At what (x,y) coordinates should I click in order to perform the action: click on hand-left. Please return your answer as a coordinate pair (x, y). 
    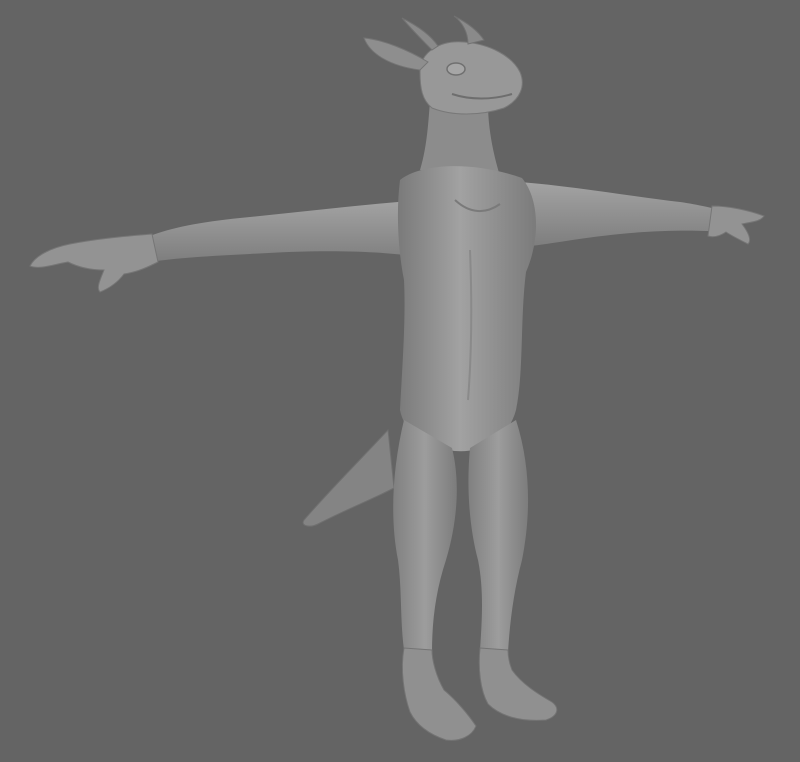
    Looking at the image, I should click on (736, 225).